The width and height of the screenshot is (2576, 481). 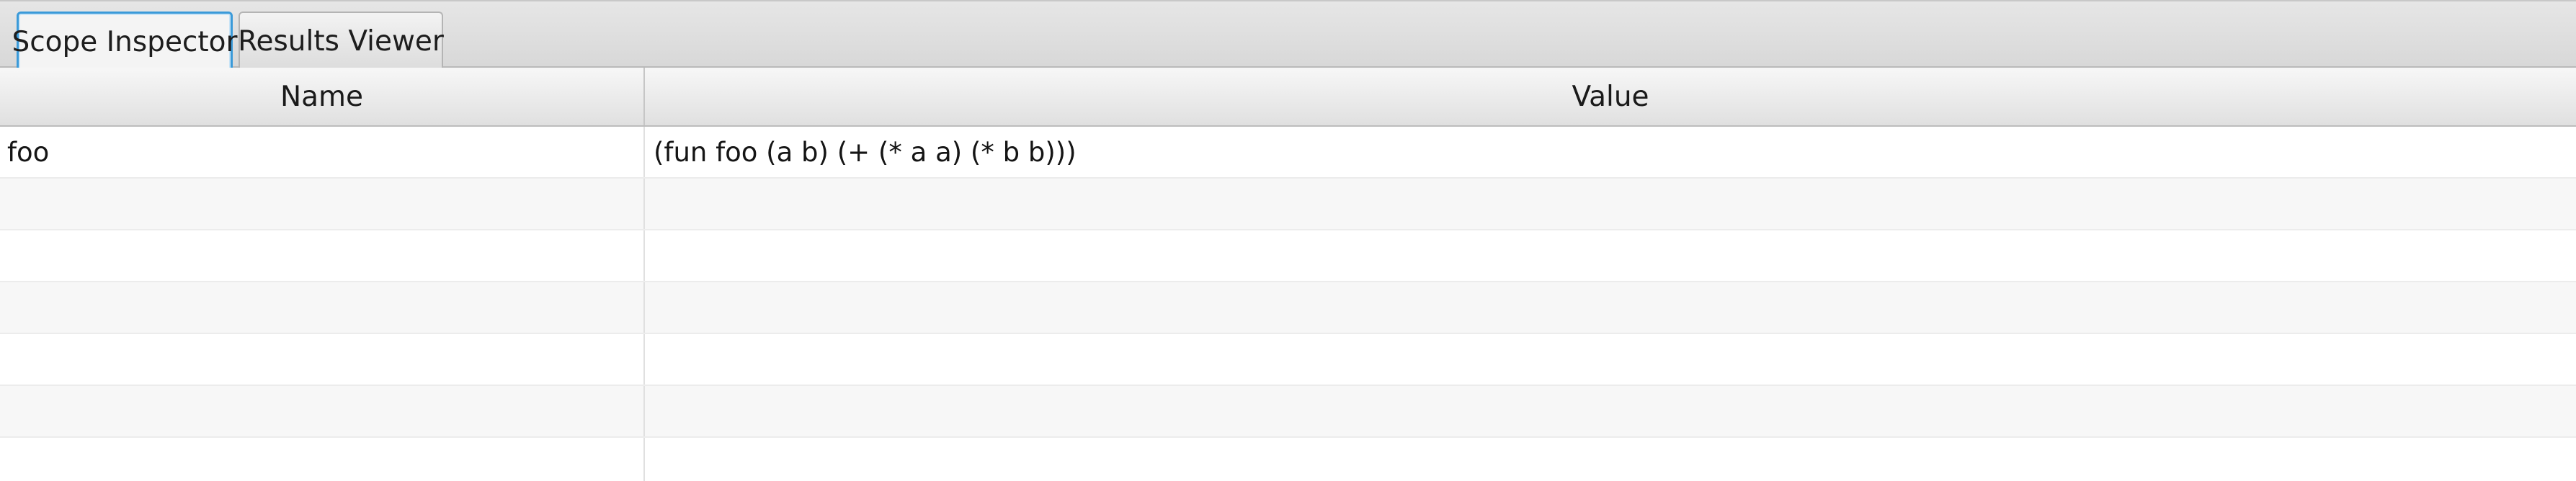 I want to click on table-row: foo (fun foo (a b) (+ (* a a) (* b b))), so click(x=1288, y=153).